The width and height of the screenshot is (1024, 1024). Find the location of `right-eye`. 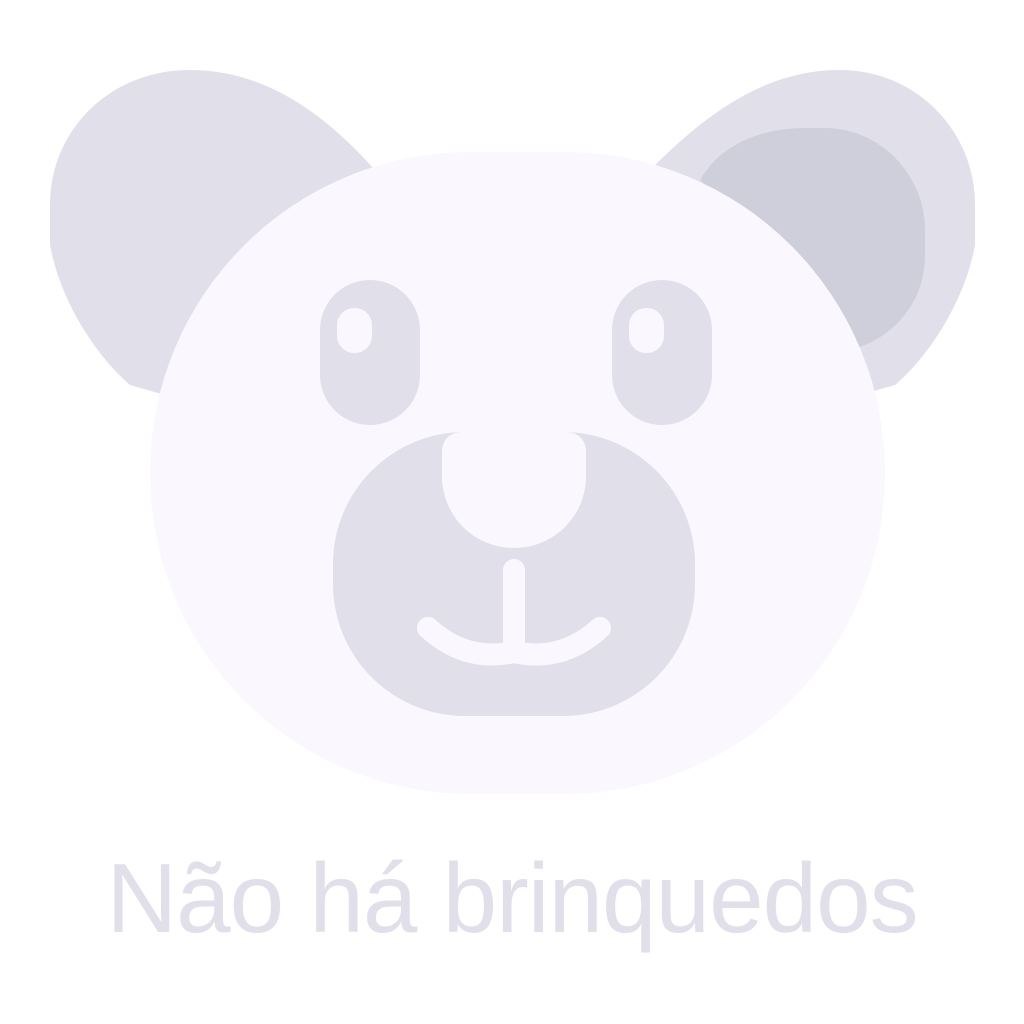

right-eye is located at coordinates (662, 352).